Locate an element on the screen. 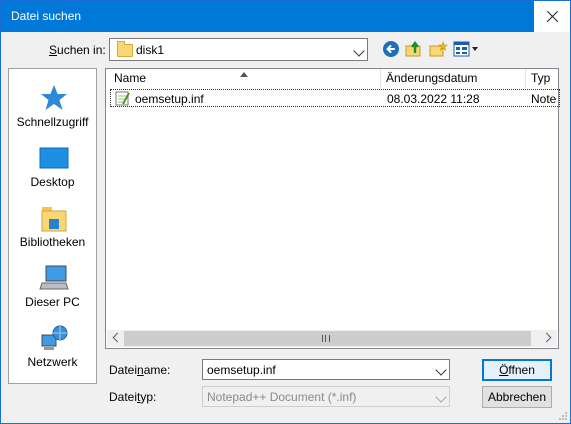  scrollbar-thumb is located at coordinates (327, 338).